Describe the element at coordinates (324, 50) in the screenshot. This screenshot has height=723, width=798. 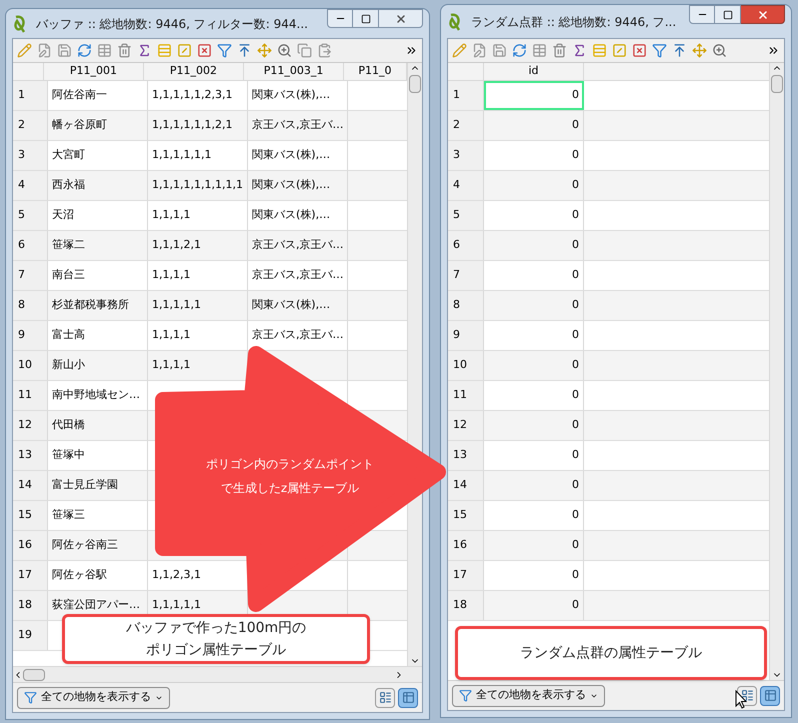
I see `paste-icon` at that location.